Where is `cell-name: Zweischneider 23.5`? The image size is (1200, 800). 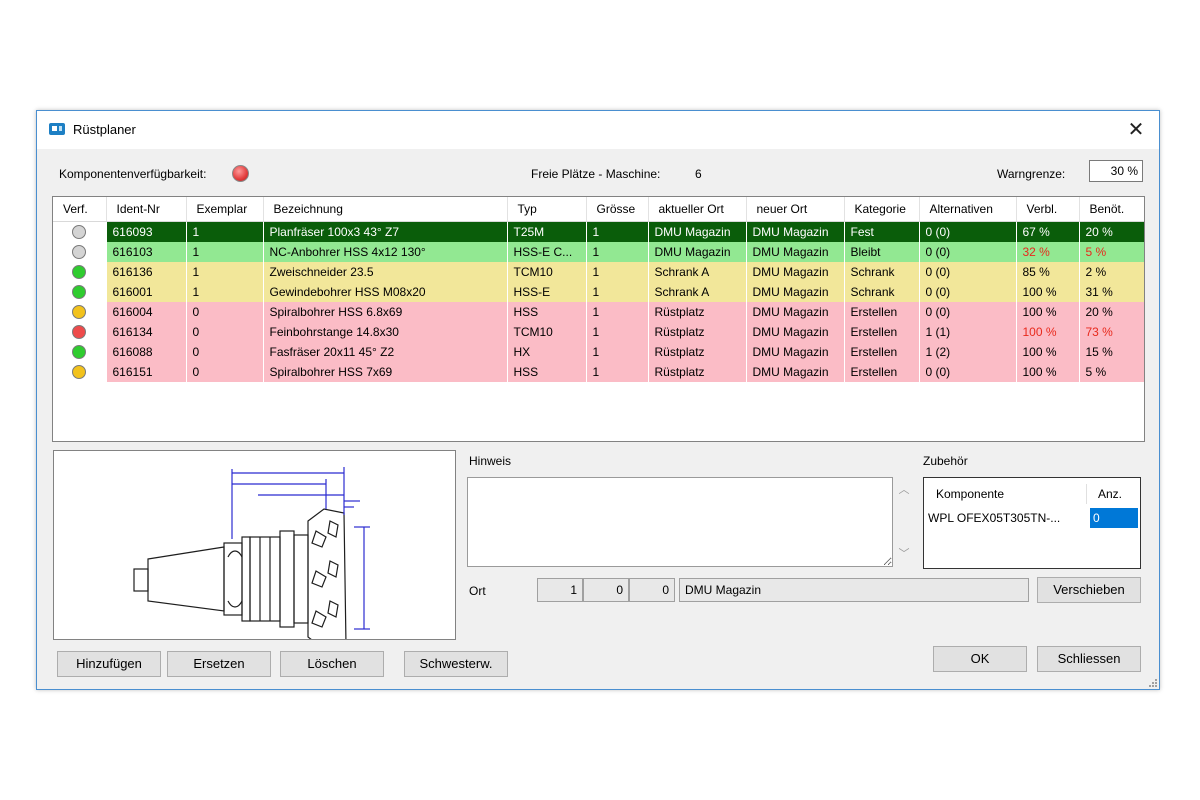
cell-name: Zweischneider 23.5 is located at coordinates (385, 272).